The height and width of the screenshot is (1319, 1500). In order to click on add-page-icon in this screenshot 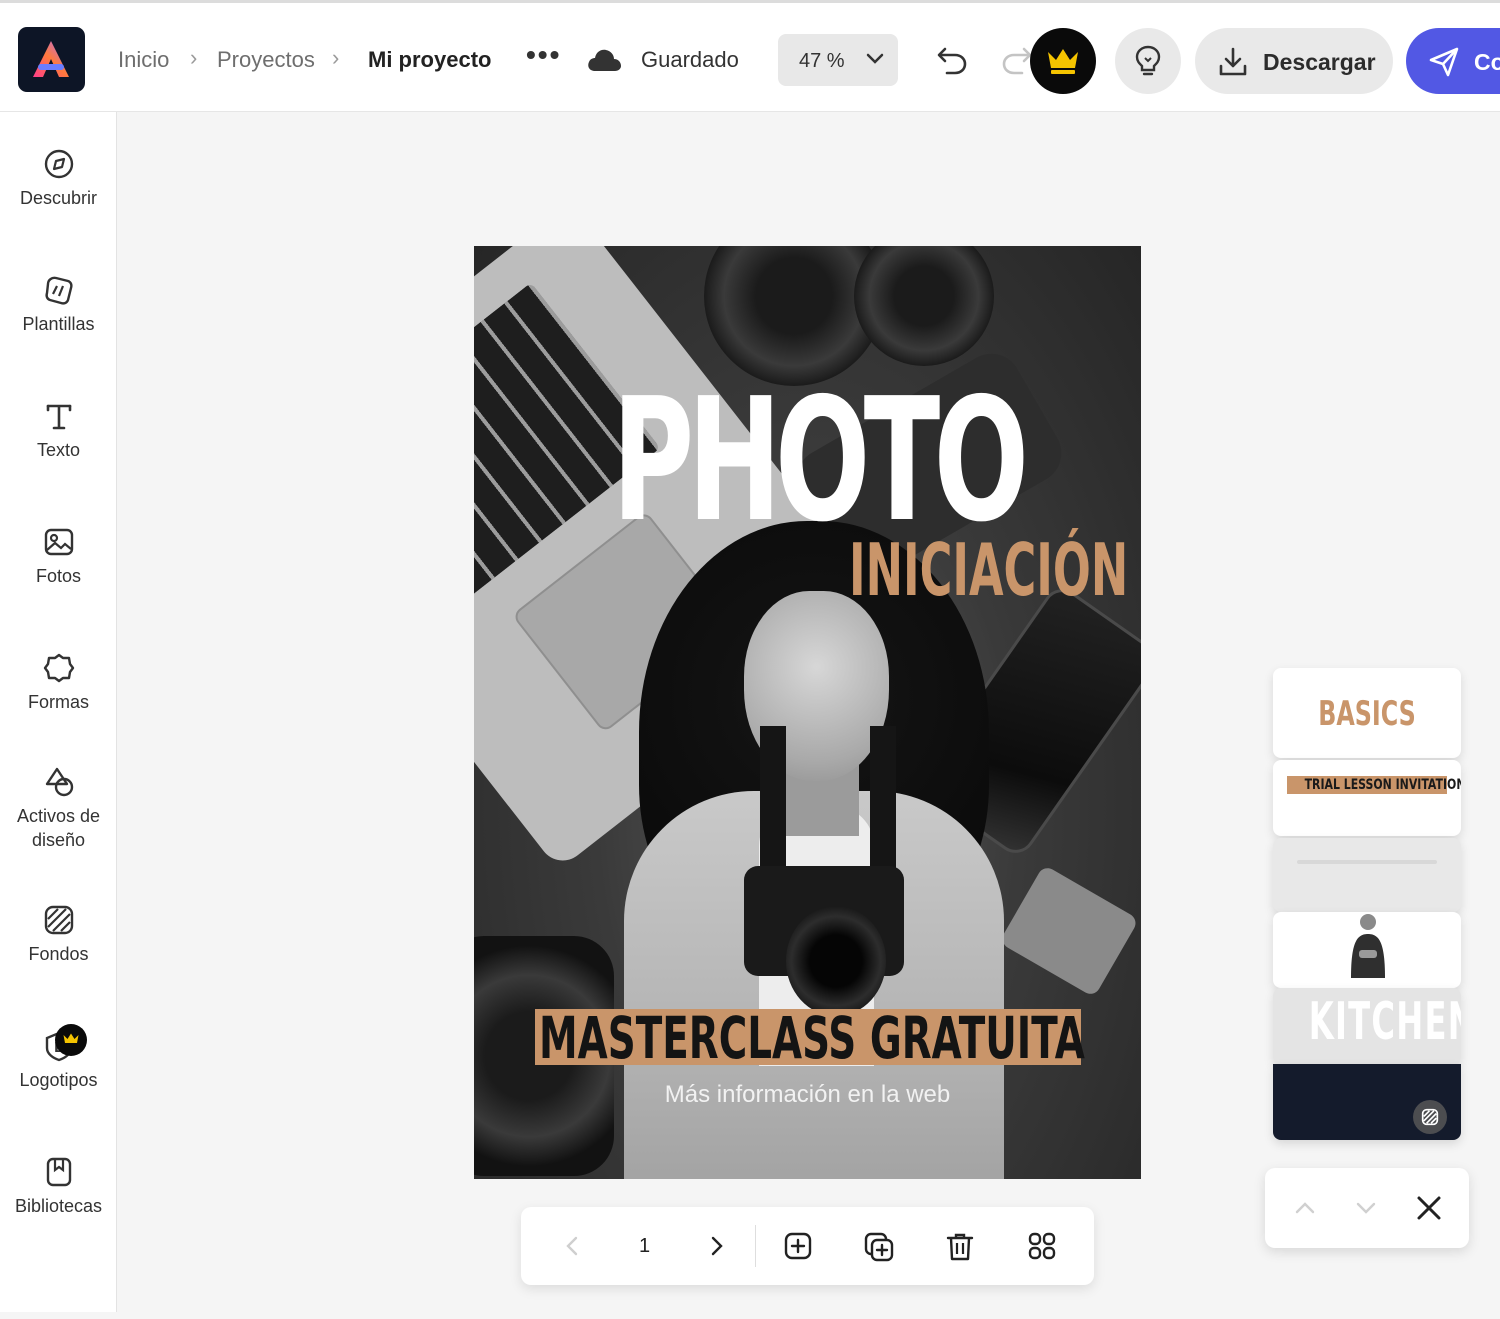, I will do `click(798, 1246)`.